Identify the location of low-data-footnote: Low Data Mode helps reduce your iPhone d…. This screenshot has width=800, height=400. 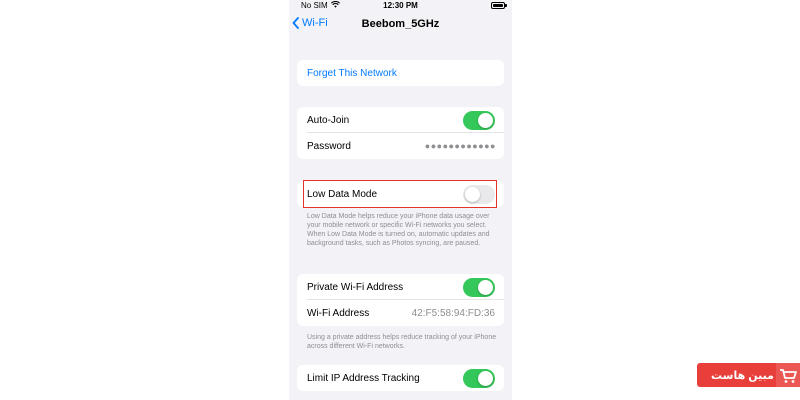
(398, 230).